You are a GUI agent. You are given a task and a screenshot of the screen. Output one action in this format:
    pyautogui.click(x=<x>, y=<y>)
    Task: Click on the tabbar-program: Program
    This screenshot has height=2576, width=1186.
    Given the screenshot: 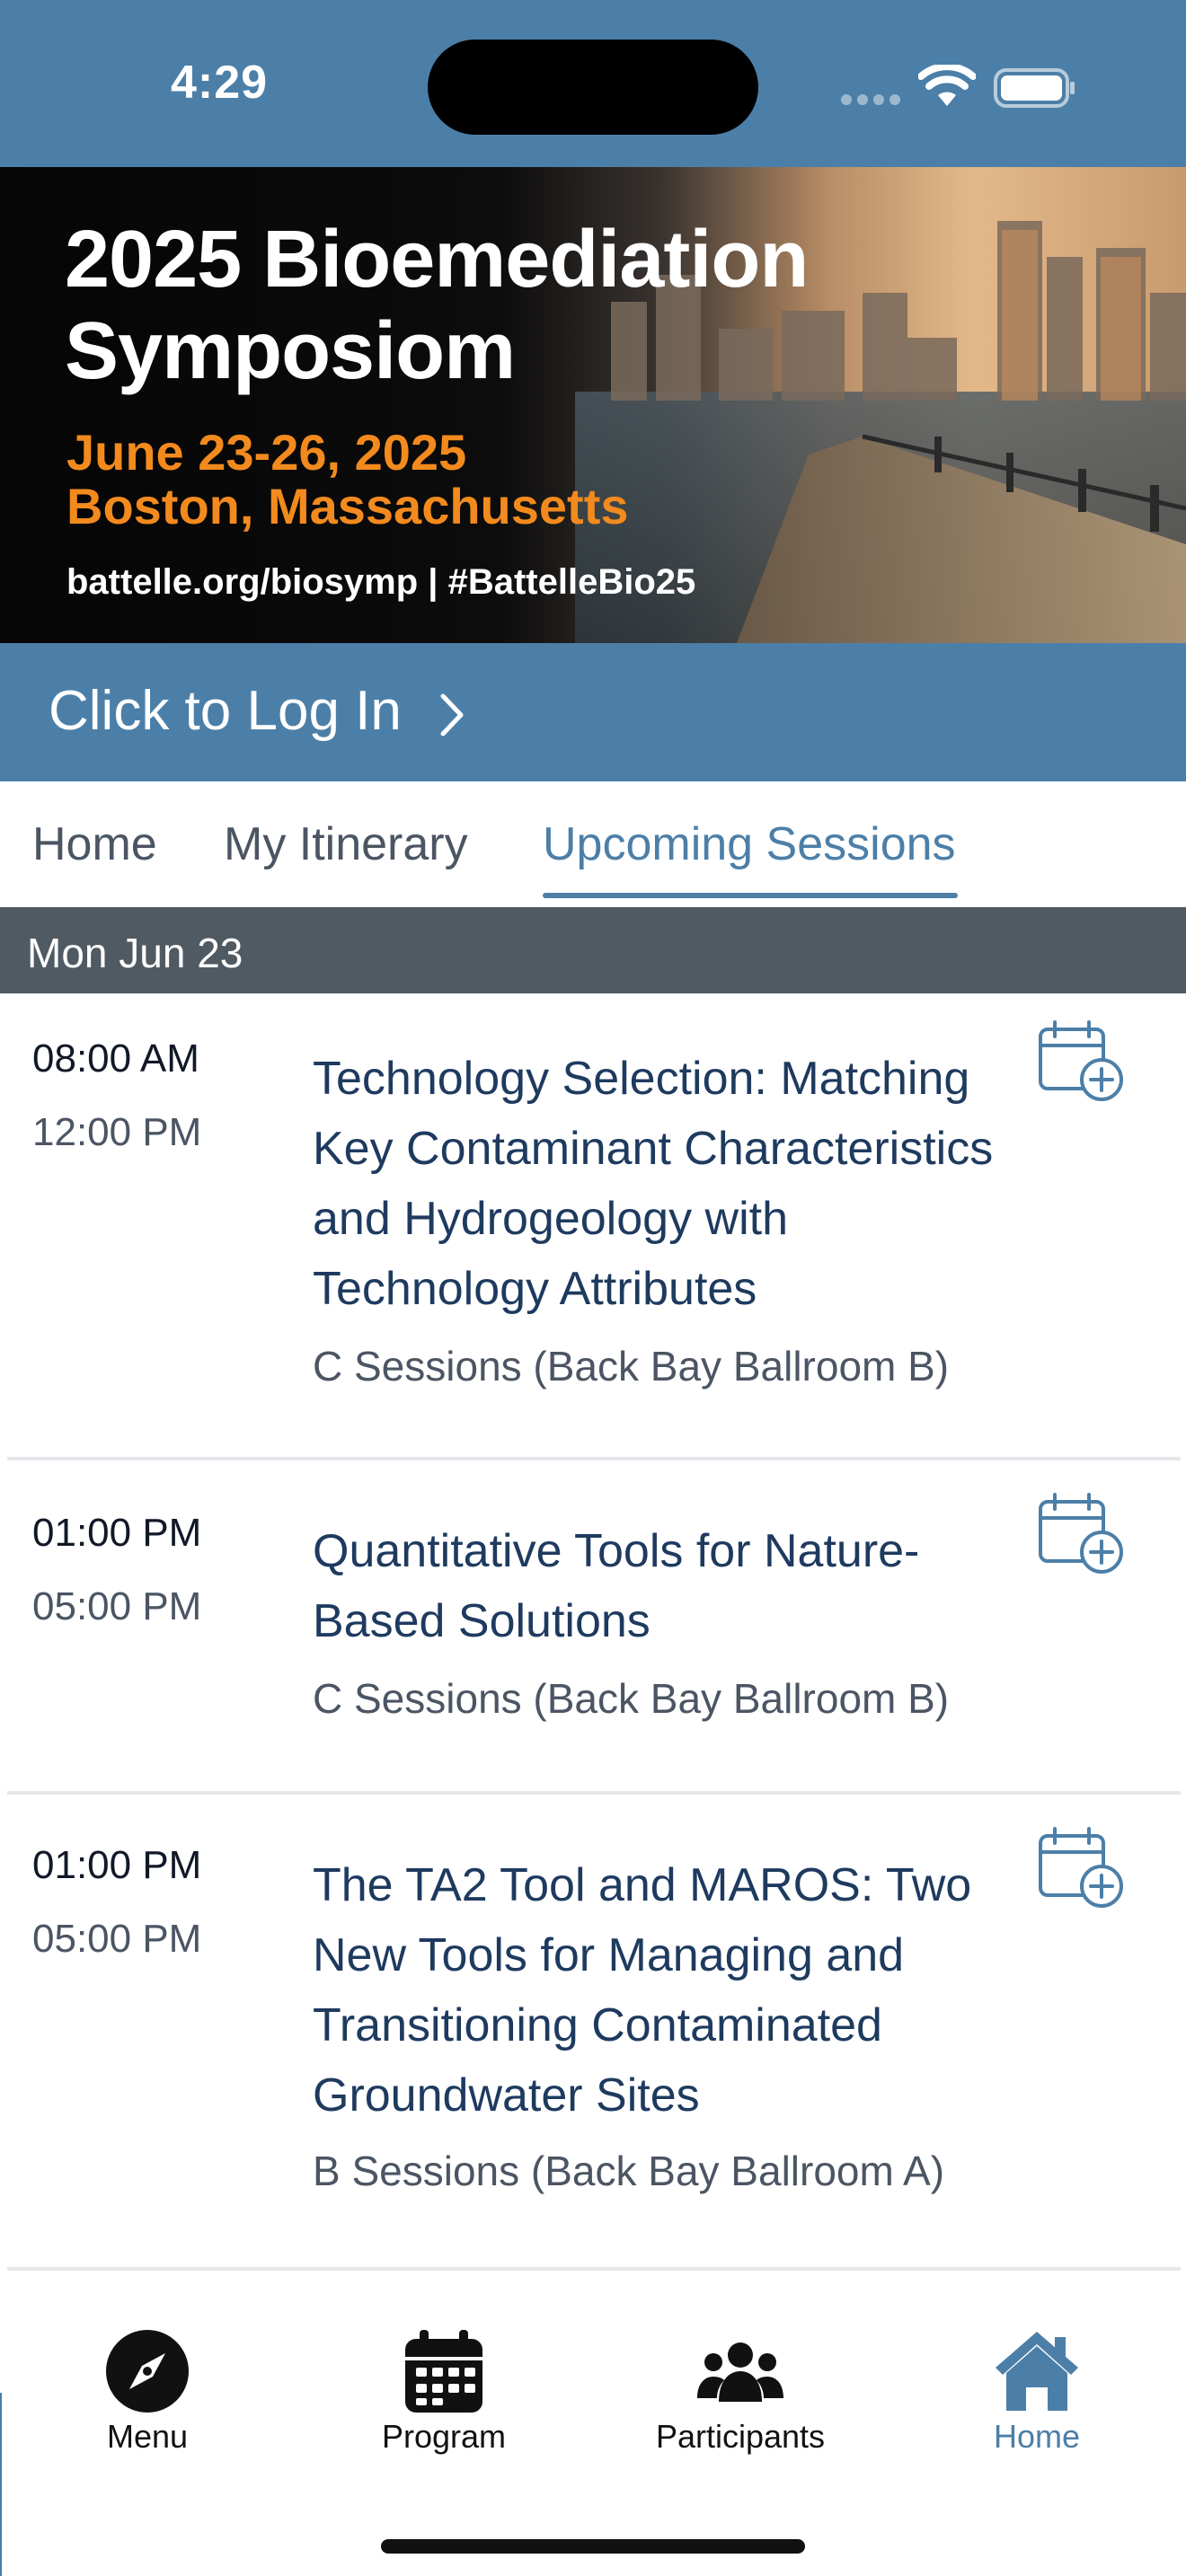 What is the action you would take?
    pyautogui.click(x=444, y=2391)
    